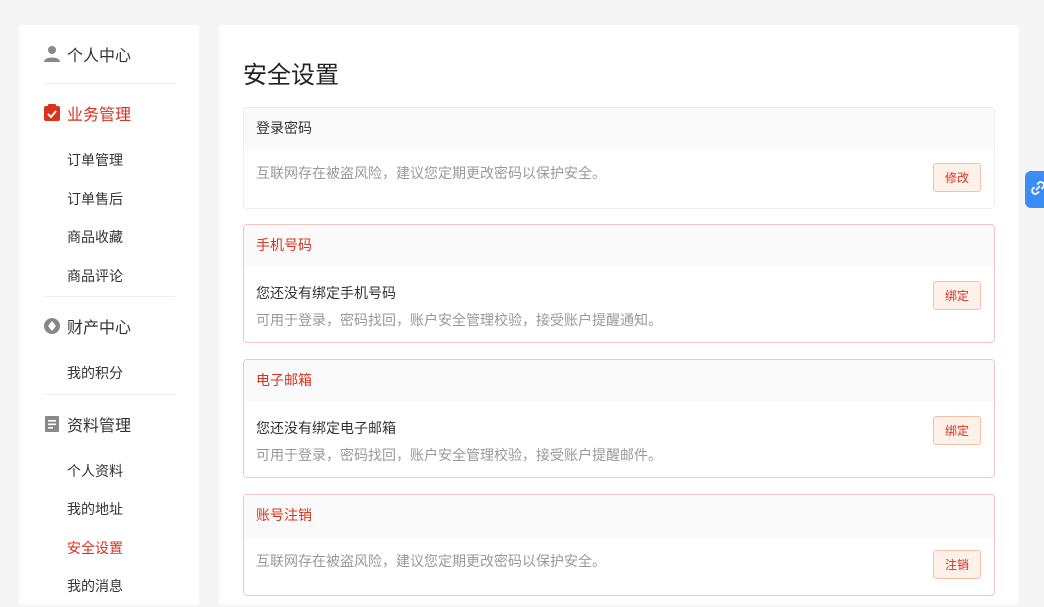 Image resolution: width=1044 pixels, height=607 pixels. I want to click on card-status: 您还没有绑定手机号码, so click(326, 294).